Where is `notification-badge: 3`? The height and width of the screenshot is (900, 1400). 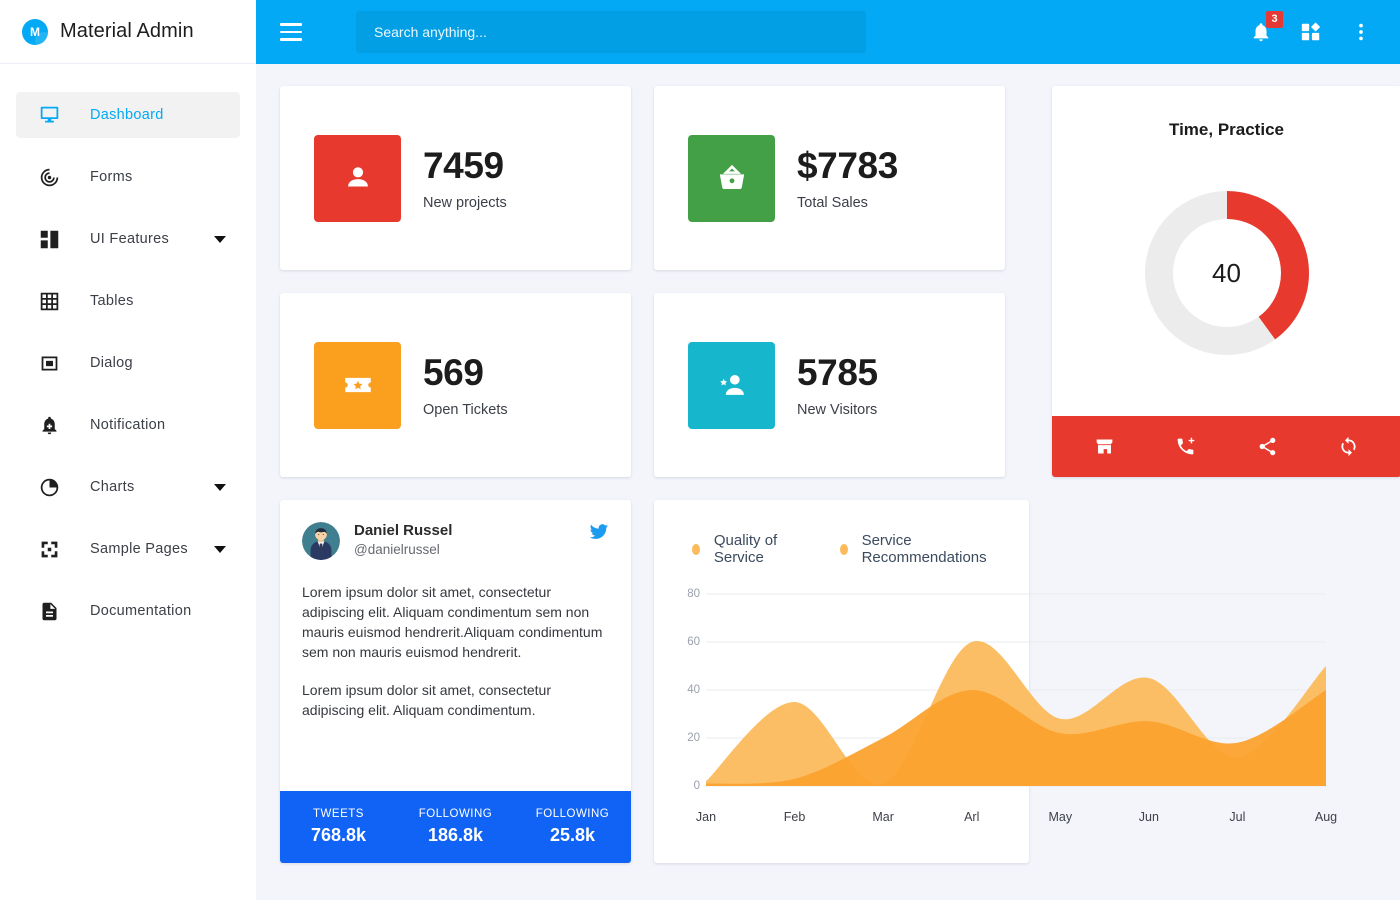
notification-badge: 3 is located at coordinates (1274, 19).